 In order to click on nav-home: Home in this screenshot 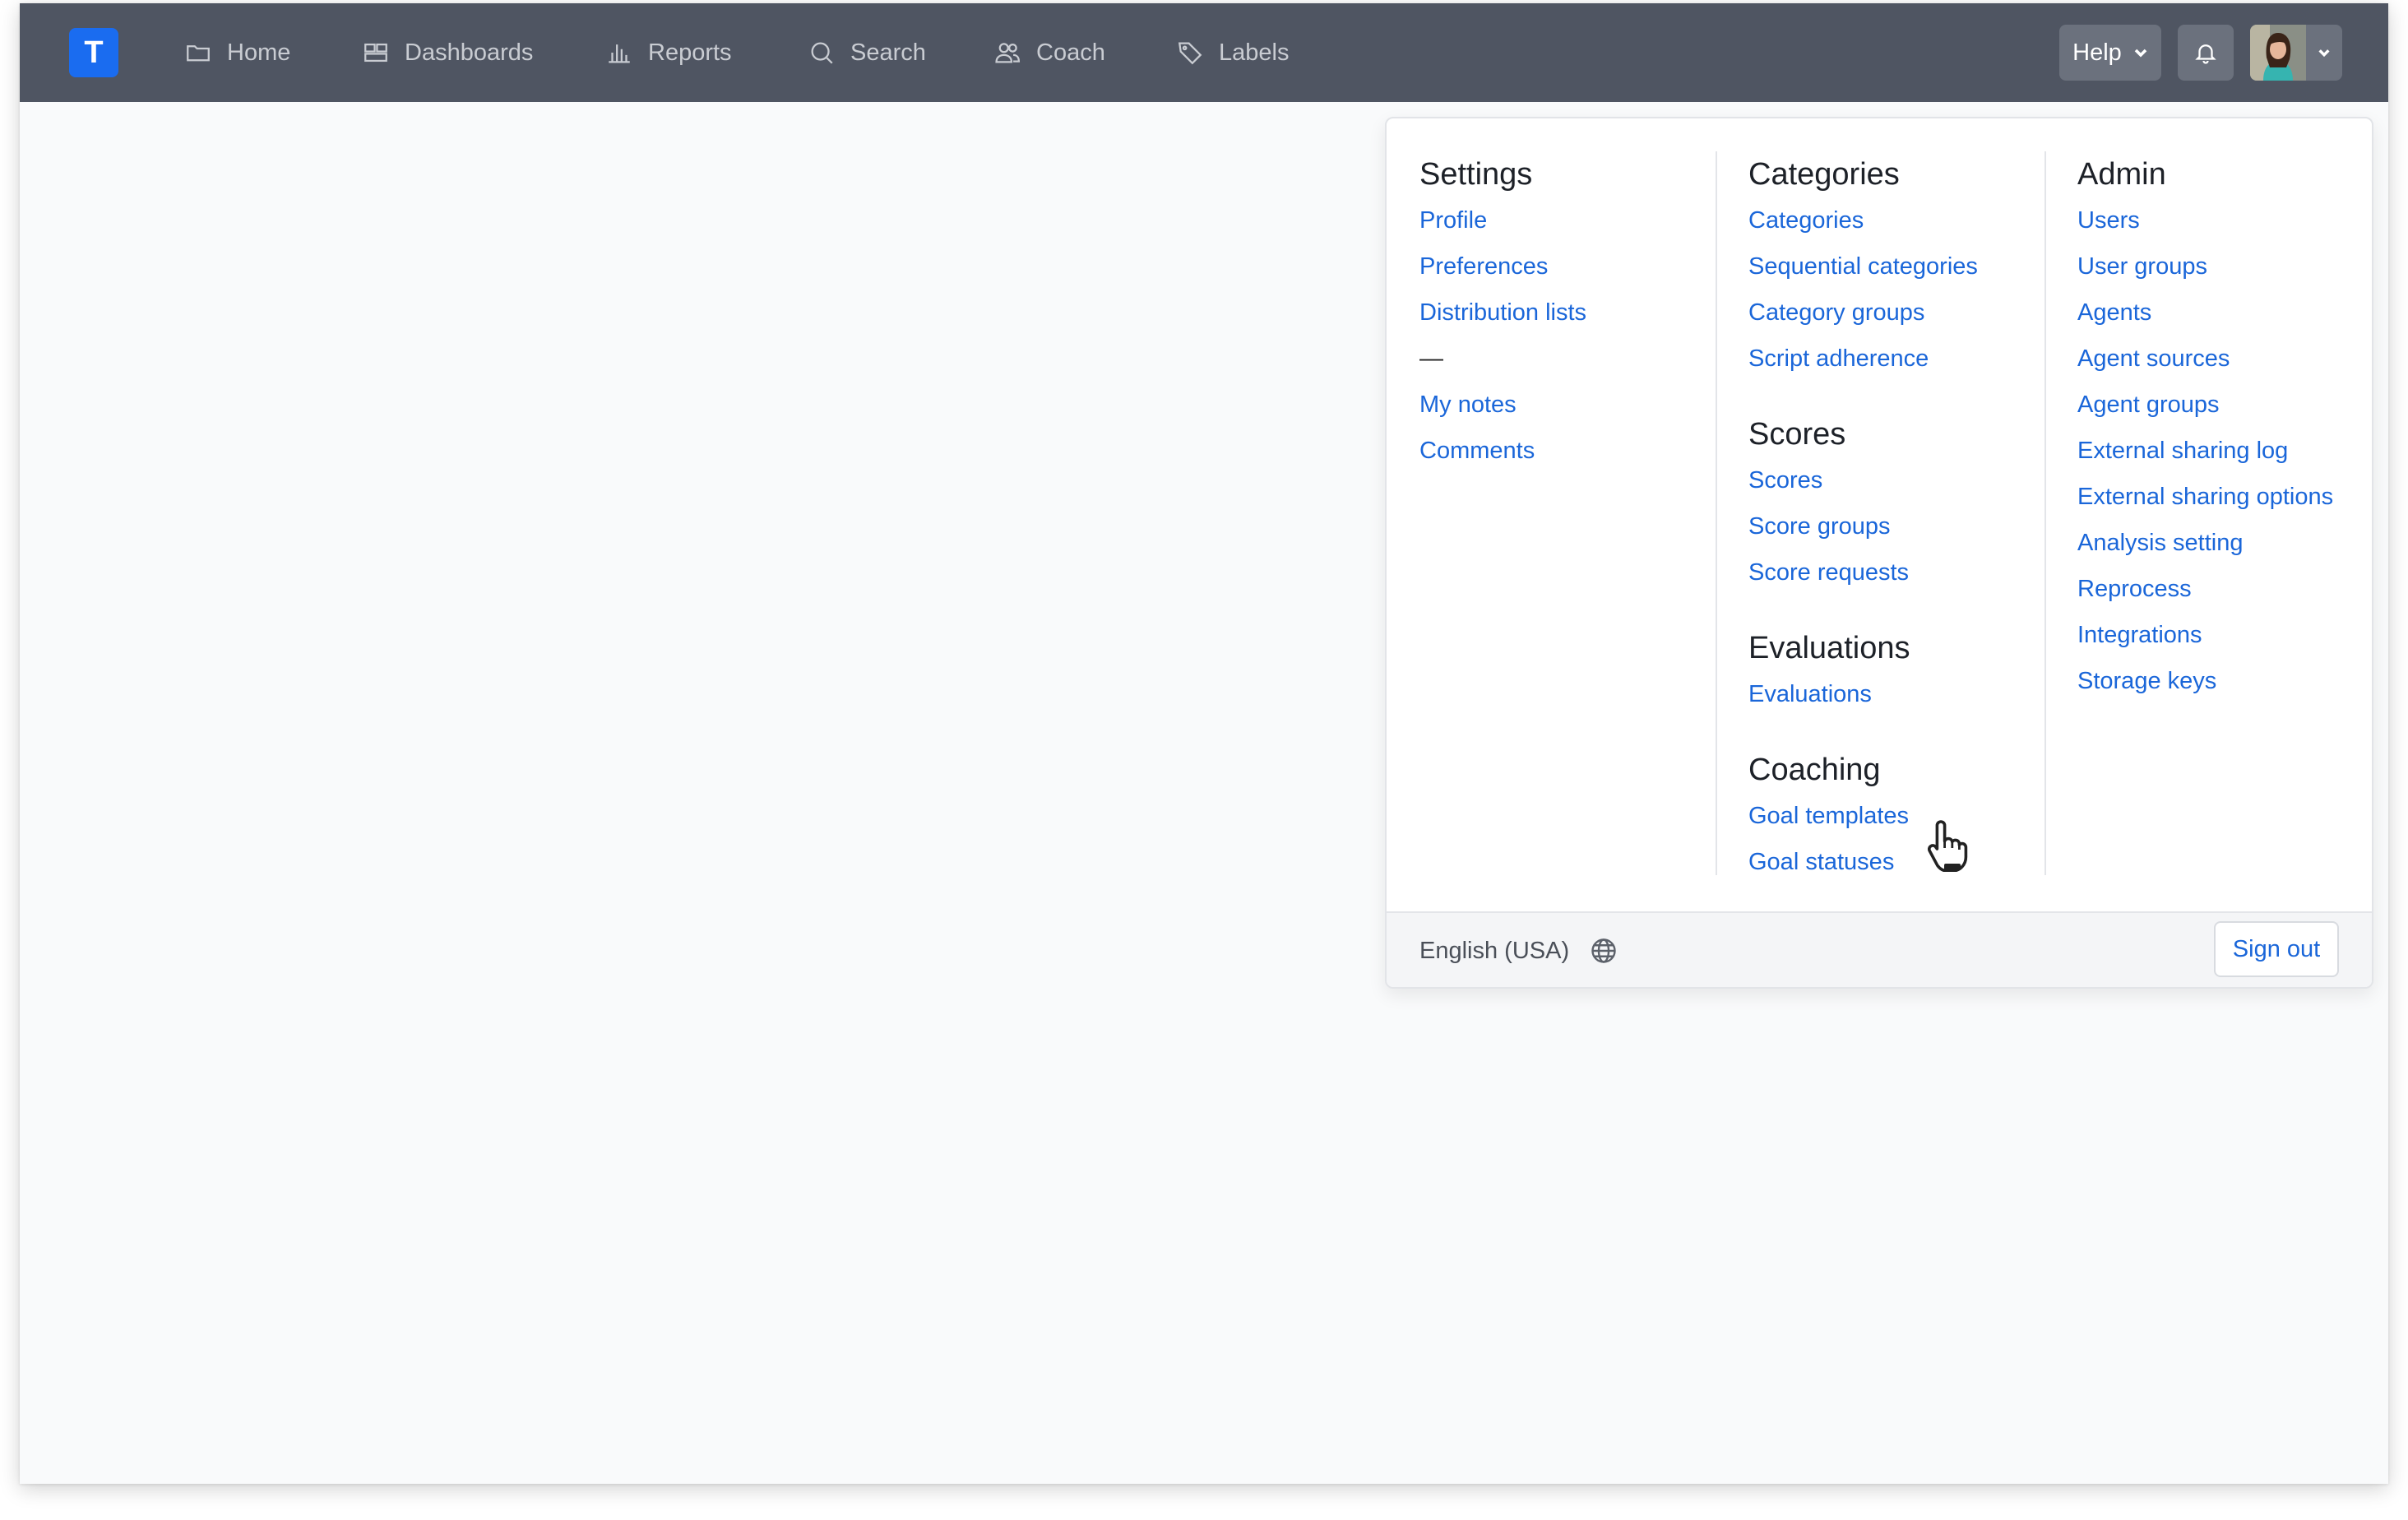, I will do `click(237, 52)`.